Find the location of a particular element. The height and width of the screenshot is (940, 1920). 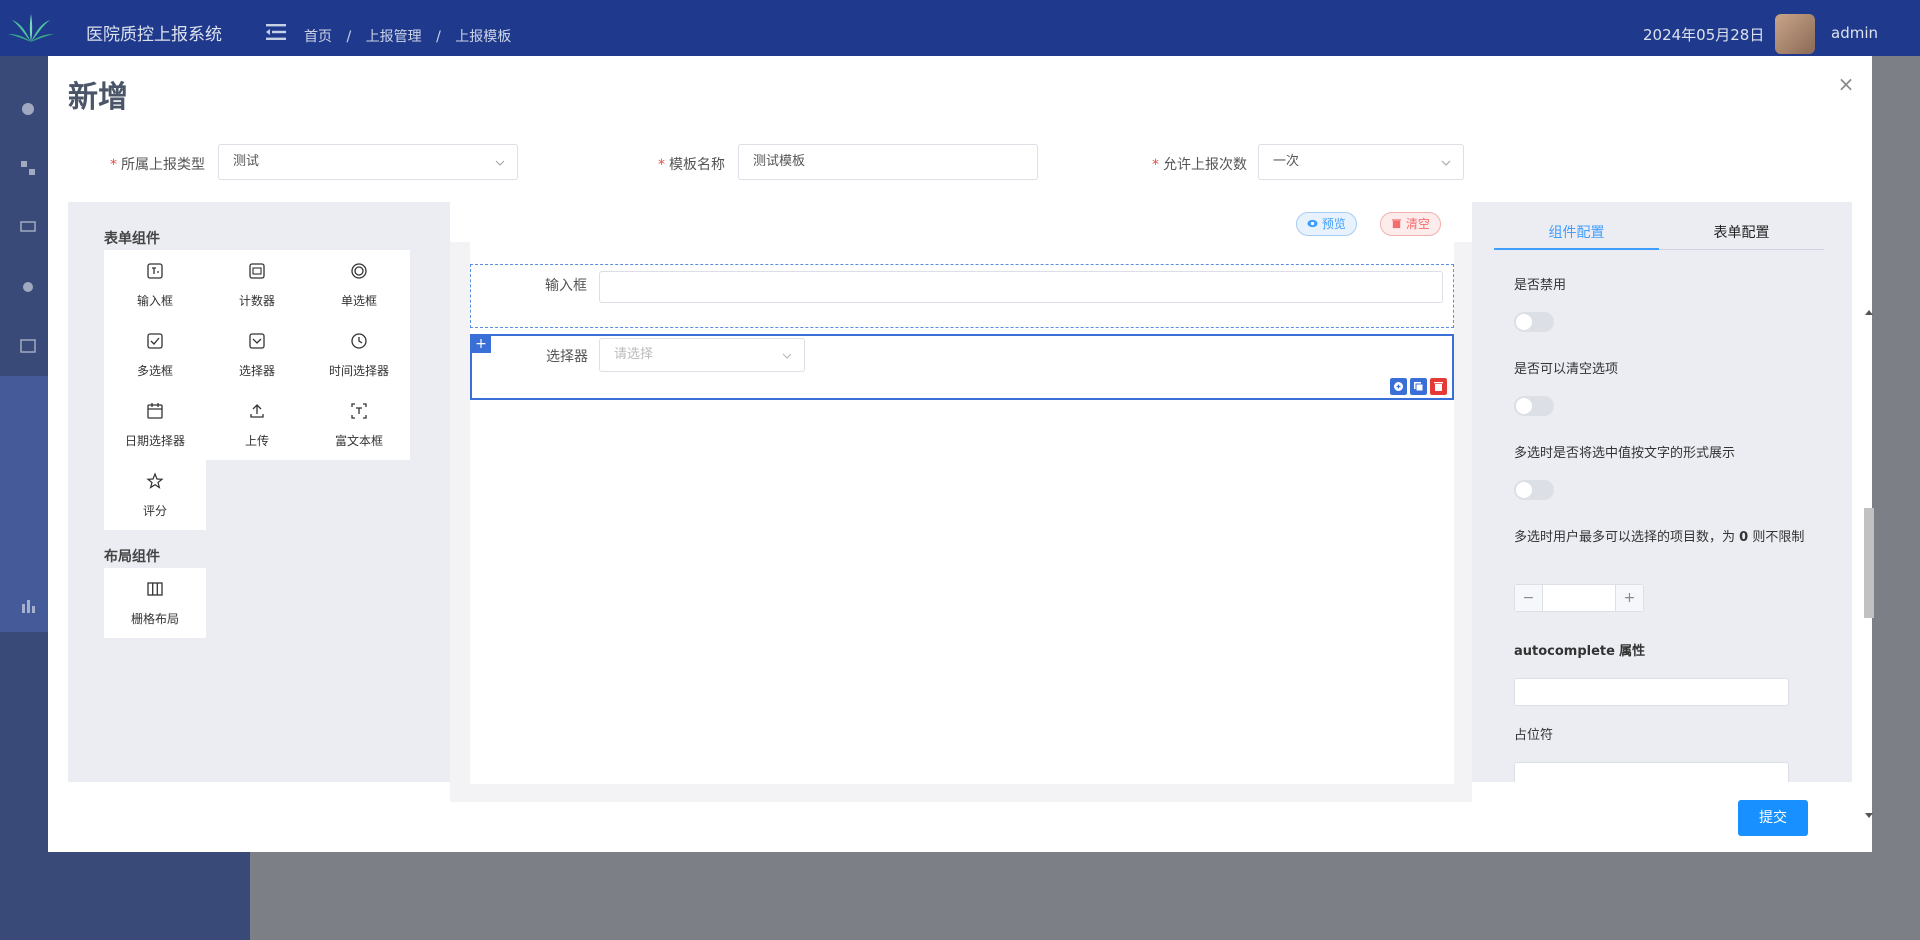

text-input-icon is located at coordinates (155, 271).